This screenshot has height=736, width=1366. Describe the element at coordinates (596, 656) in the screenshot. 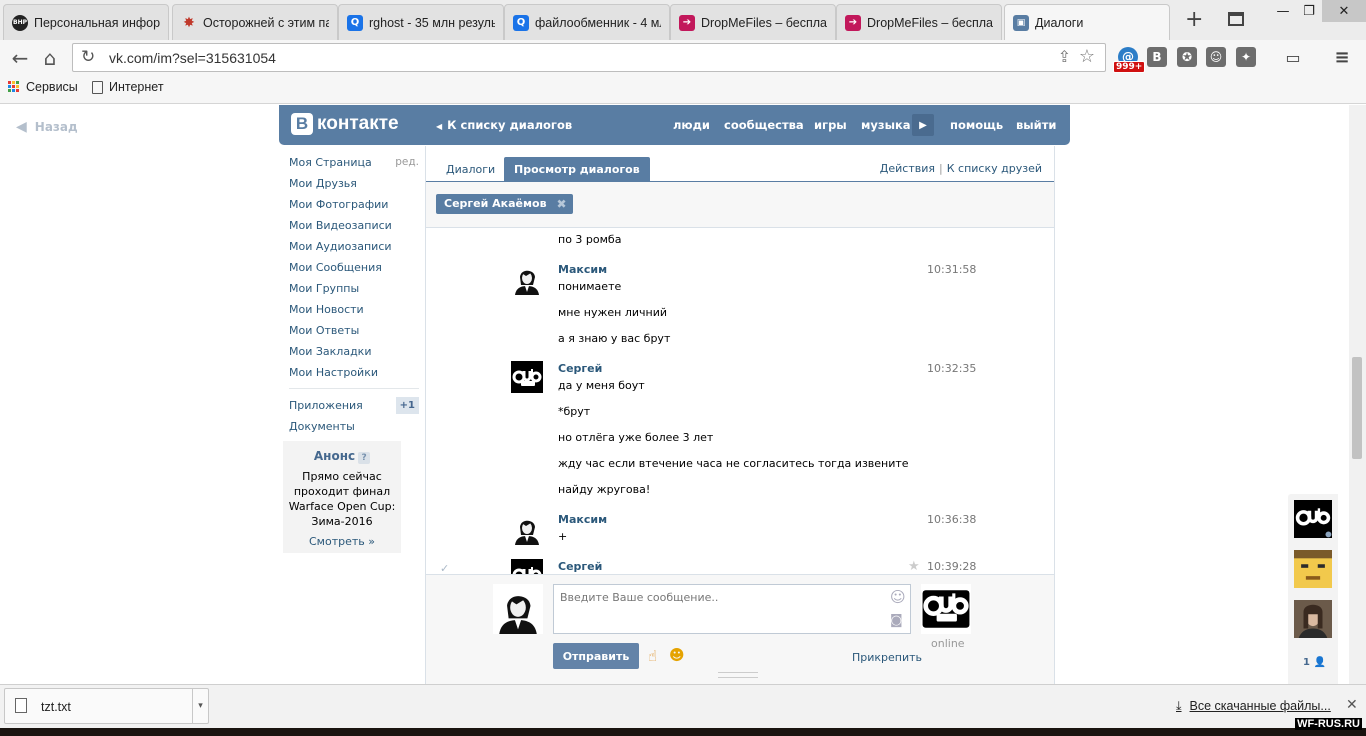

I see `send-button: Отправить` at that location.